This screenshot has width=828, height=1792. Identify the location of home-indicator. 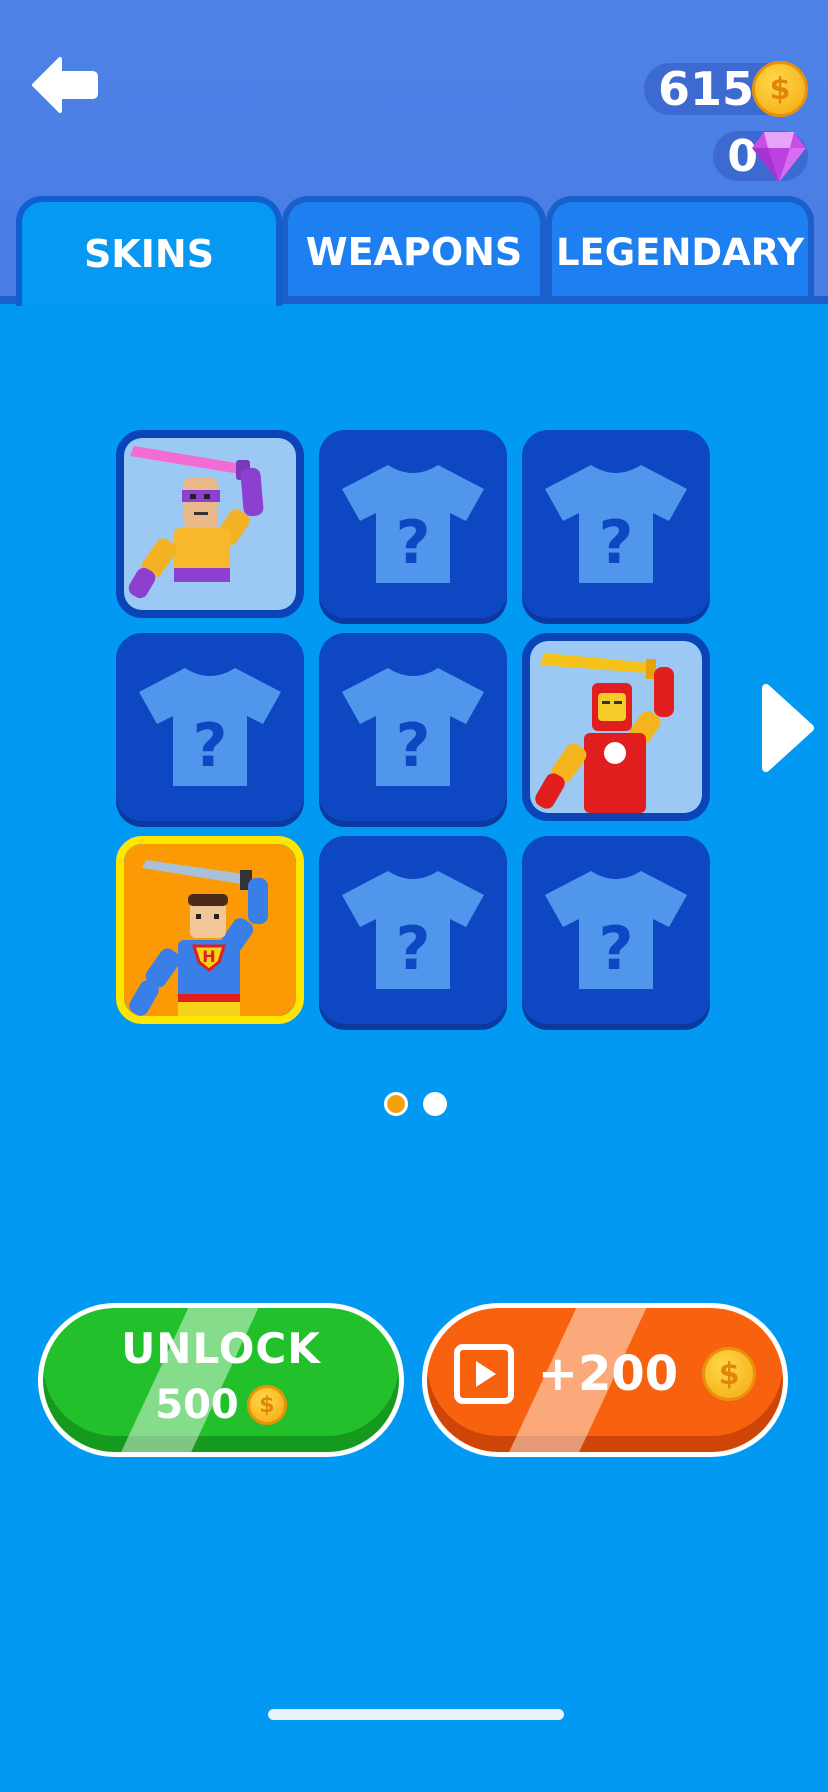
(416, 1714).